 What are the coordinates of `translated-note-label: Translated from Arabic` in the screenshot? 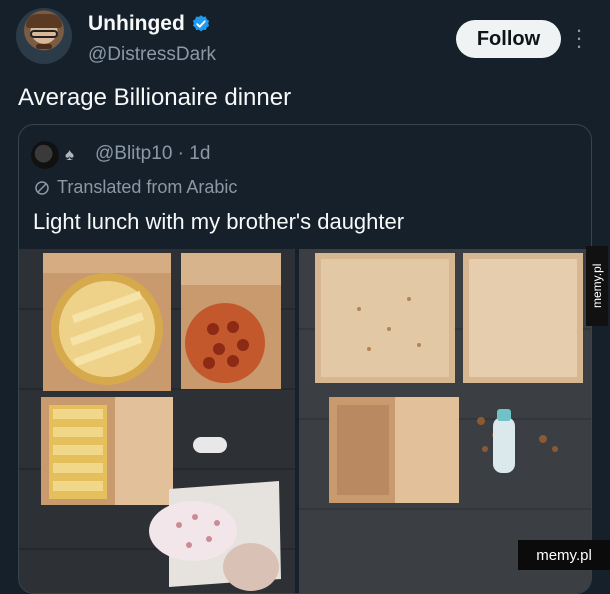 It's located at (147, 187).